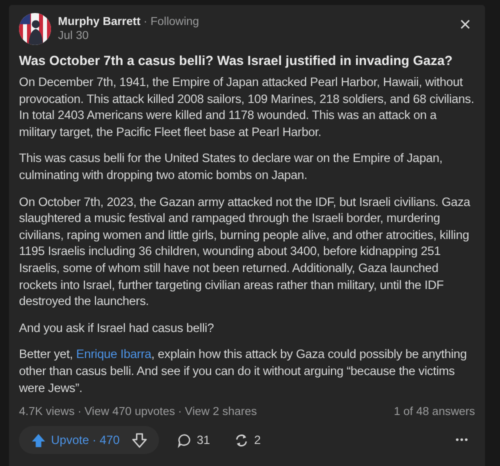 This screenshot has width=500, height=466. What do you see at coordinates (243, 371) in the screenshot?
I see `answer-paragraph: Better yet, Enrique Ibarra, explain how this attack by Gaza could possibly be anything other than casus belli. And see if you can do it without arguing “because the victims were Jews”.` at bounding box center [243, 371].